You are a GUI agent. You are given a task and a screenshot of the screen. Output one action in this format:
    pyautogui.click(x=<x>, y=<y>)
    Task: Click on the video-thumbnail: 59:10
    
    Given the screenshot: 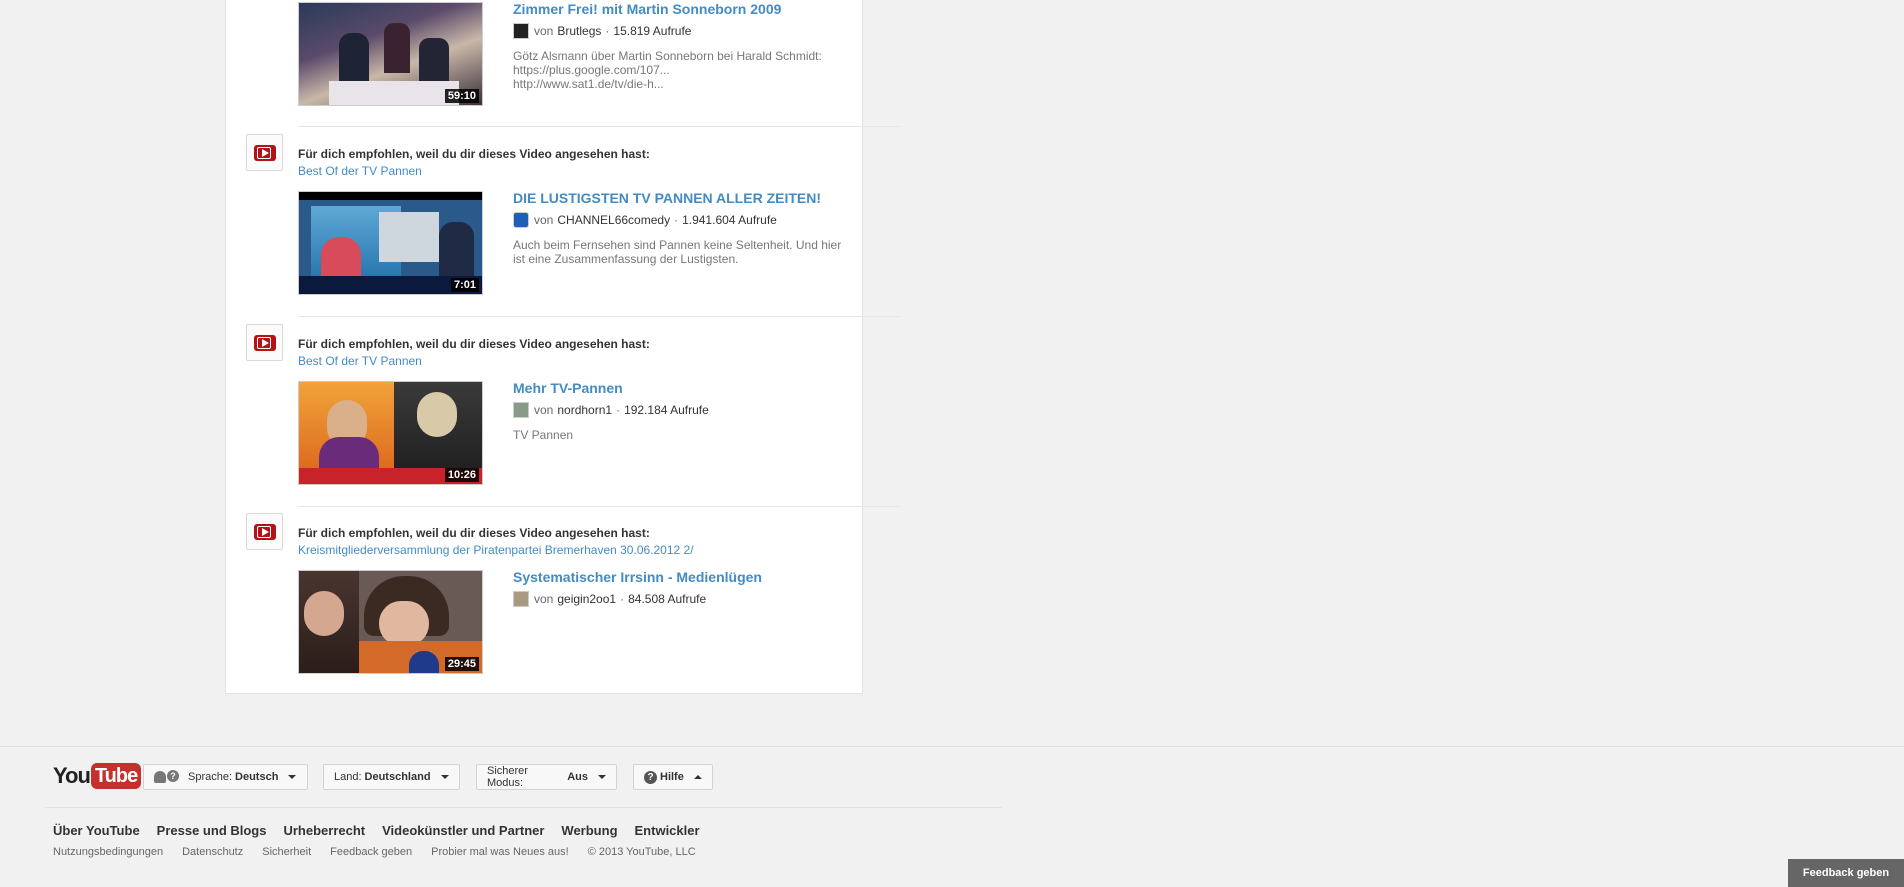 What is the action you would take?
    pyautogui.click(x=390, y=54)
    